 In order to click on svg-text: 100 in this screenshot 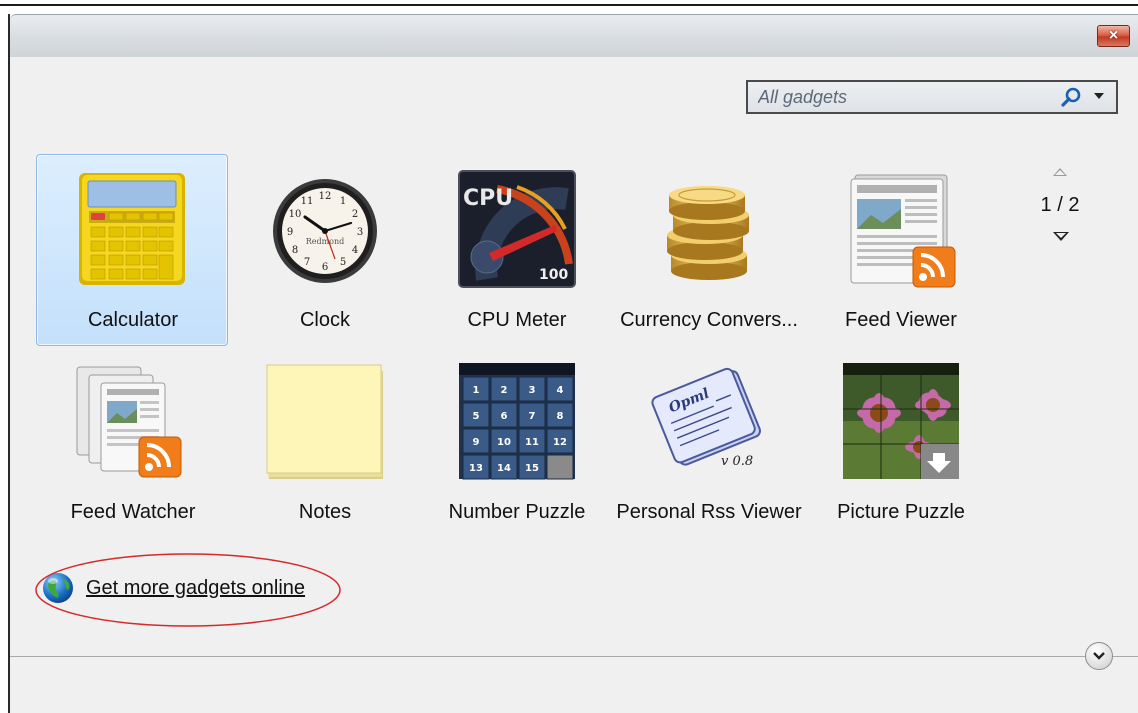, I will do `click(553, 275)`.